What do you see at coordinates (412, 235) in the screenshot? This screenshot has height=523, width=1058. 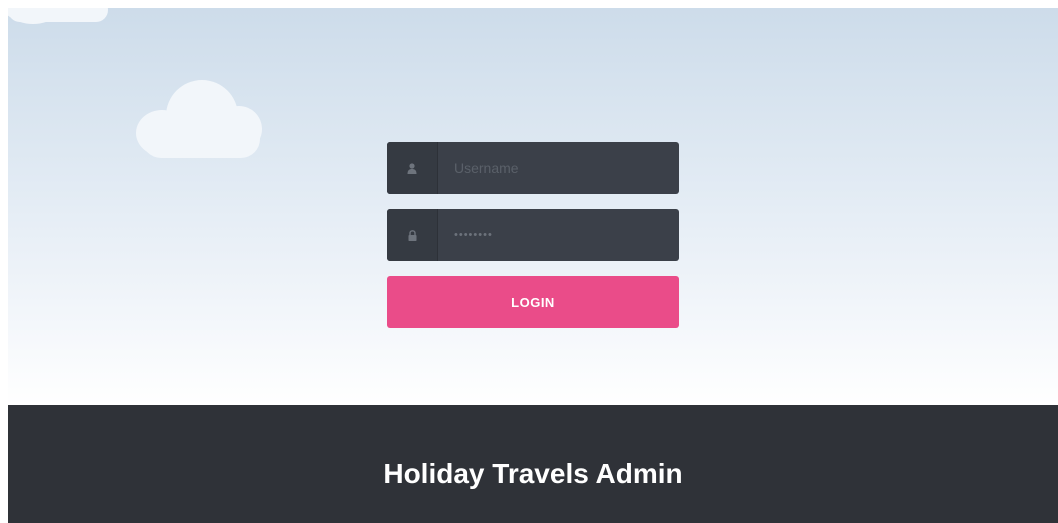 I see `lock-icon` at bounding box center [412, 235].